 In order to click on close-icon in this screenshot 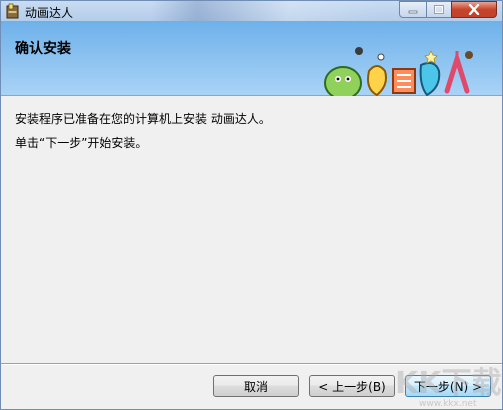, I will do `click(474, 9)`.